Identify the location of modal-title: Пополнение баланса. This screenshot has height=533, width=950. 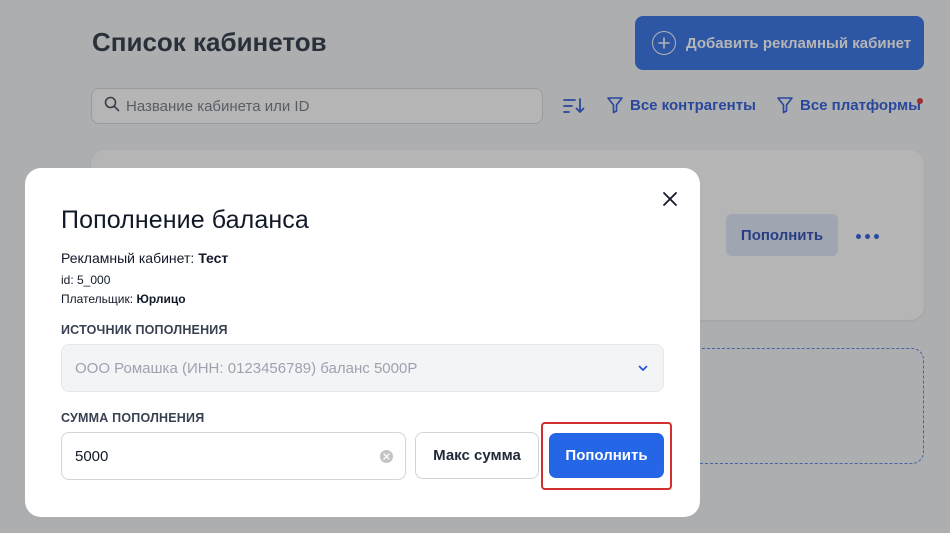
(185, 220).